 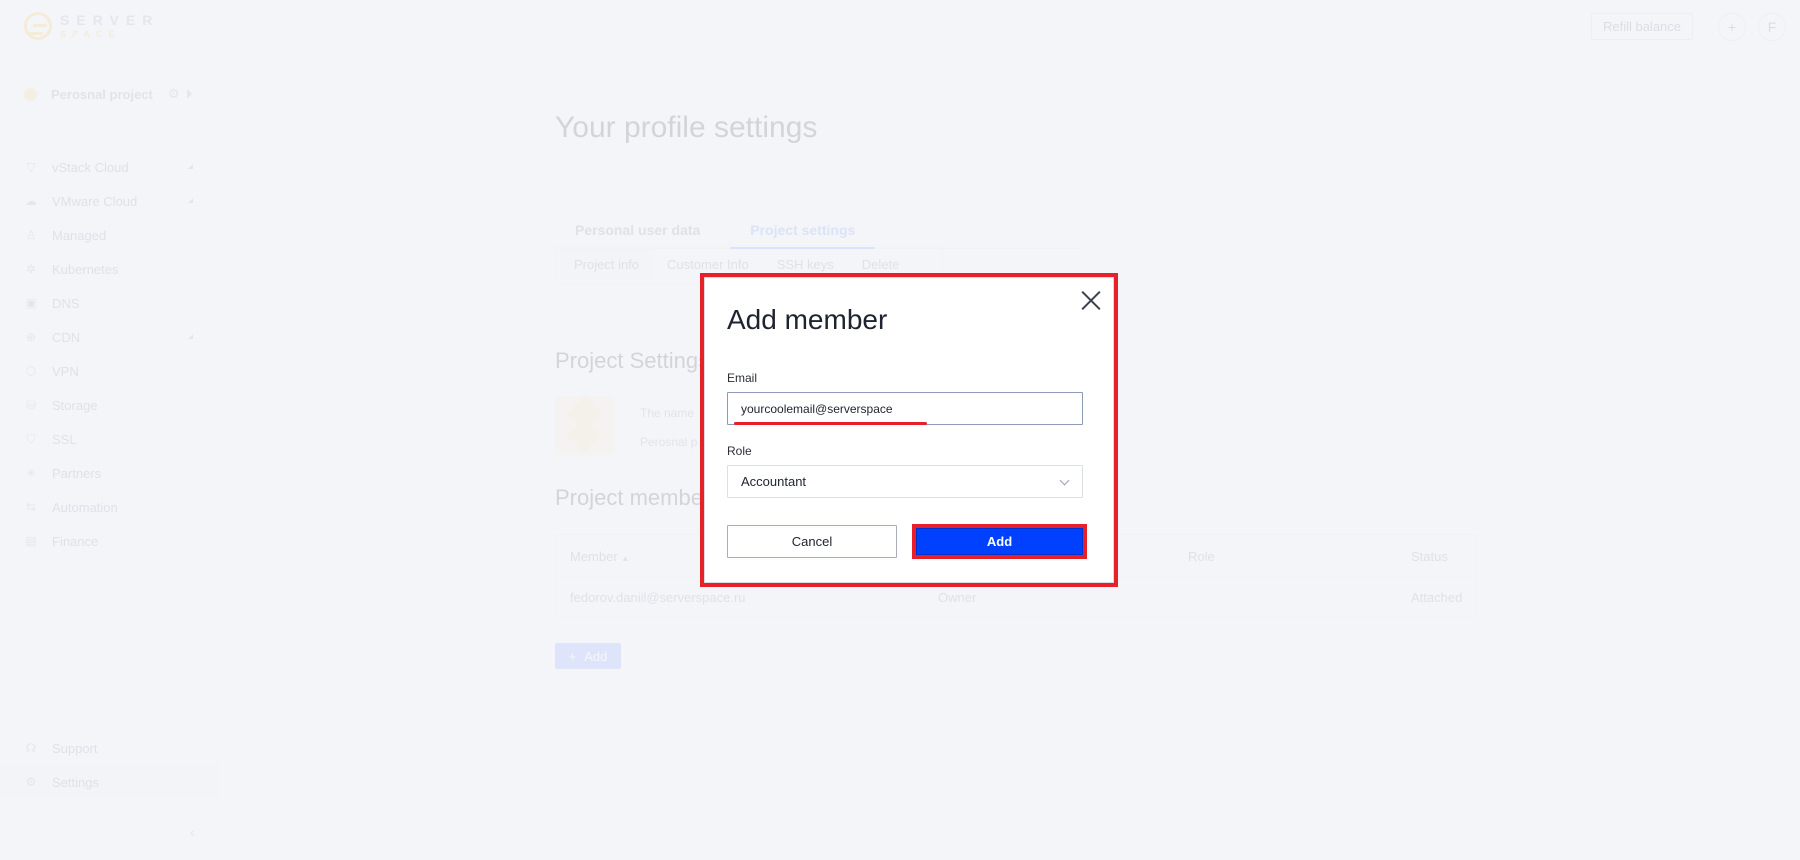 I want to click on annotation-highlight: Add, so click(x=999, y=541).